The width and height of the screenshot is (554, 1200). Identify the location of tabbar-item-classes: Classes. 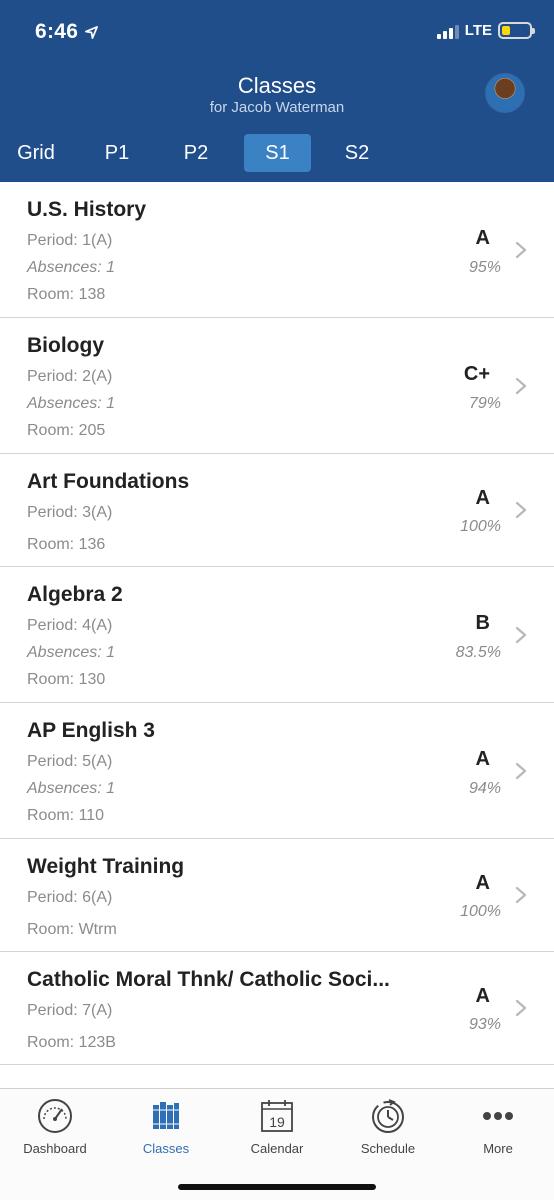
(166, 1126).